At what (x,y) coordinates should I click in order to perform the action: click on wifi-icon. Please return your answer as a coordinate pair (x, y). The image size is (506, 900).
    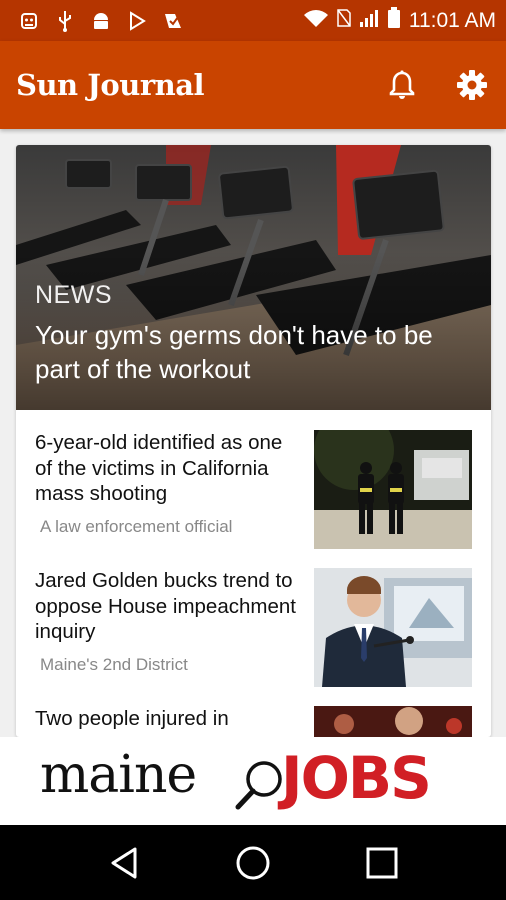
    Looking at the image, I should click on (316, 20).